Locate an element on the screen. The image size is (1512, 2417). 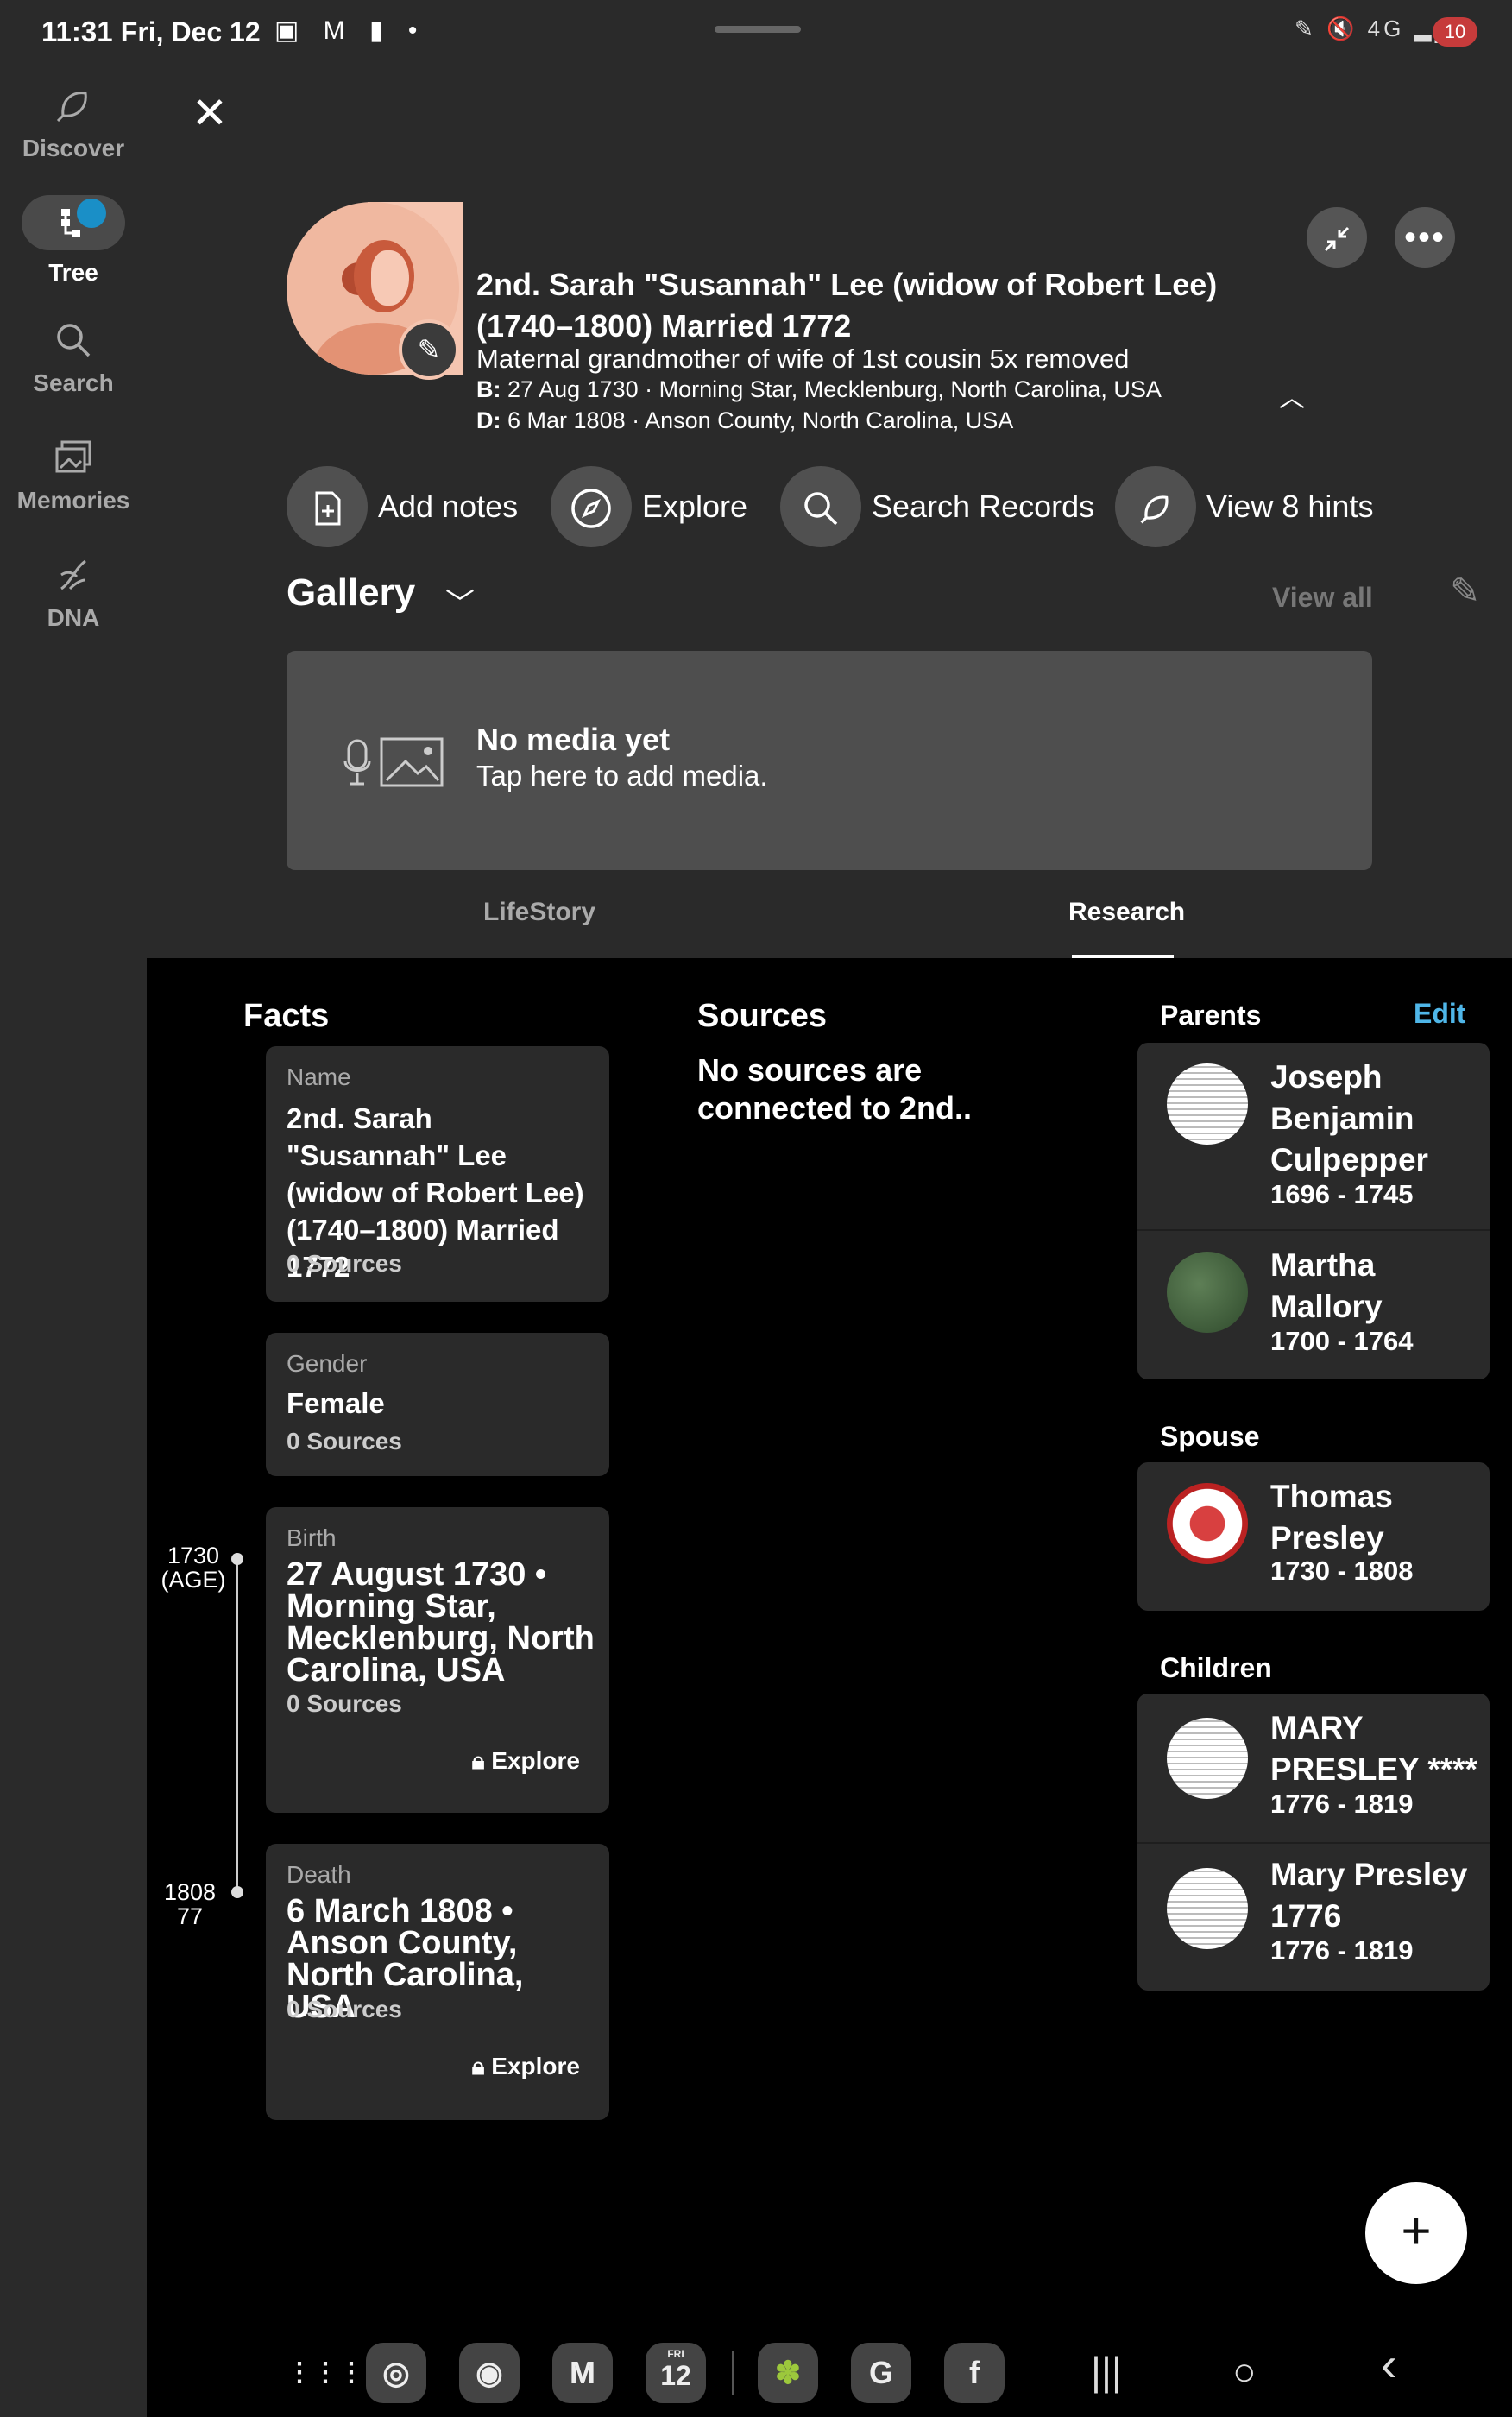
chevron-up-icon: ︿ is located at coordinates (1292, 395).